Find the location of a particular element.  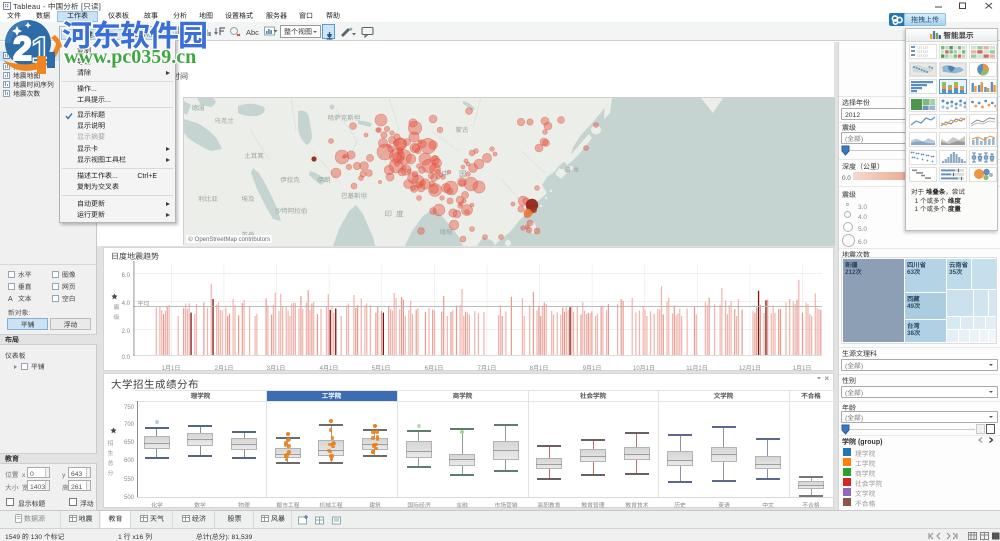

svg-text: 123 123 is located at coordinates (922, 55).